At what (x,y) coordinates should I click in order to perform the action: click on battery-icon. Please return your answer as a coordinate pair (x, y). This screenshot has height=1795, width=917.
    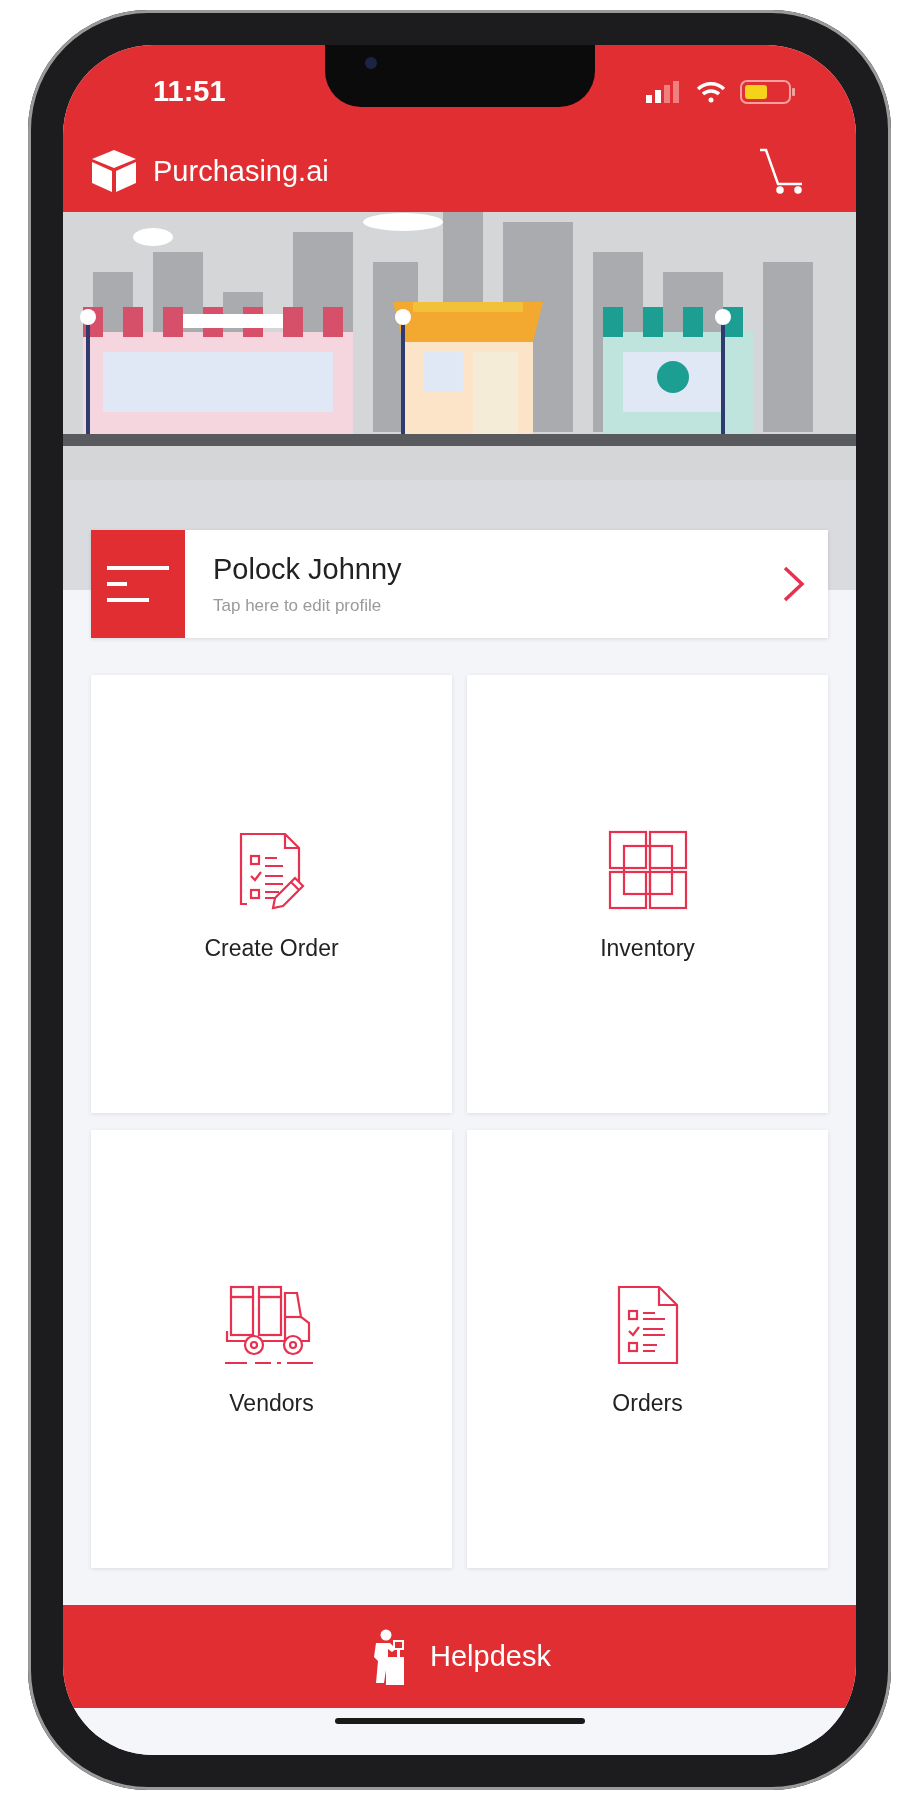
    Looking at the image, I should click on (768, 91).